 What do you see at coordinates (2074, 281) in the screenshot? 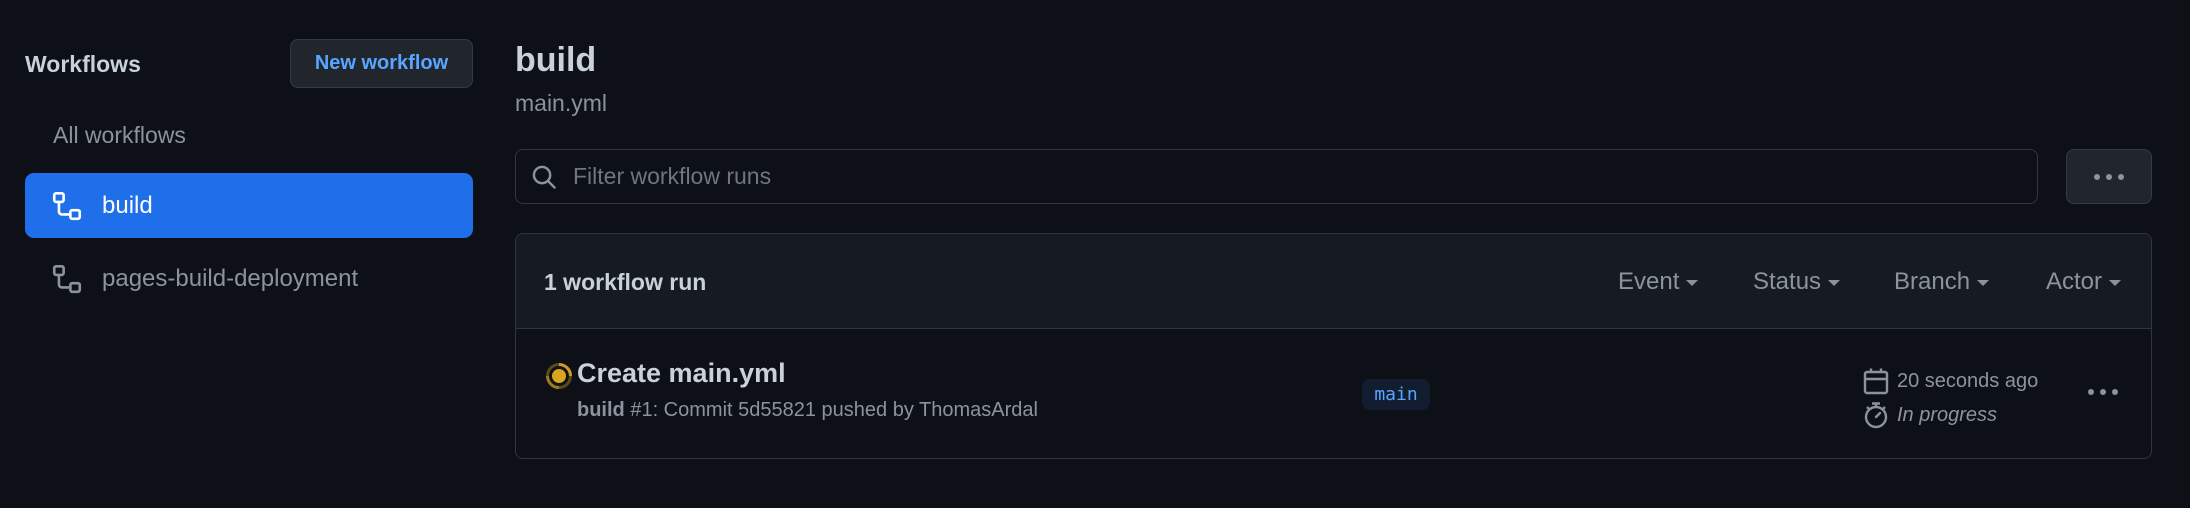
I see `filter-label: Actor` at bounding box center [2074, 281].